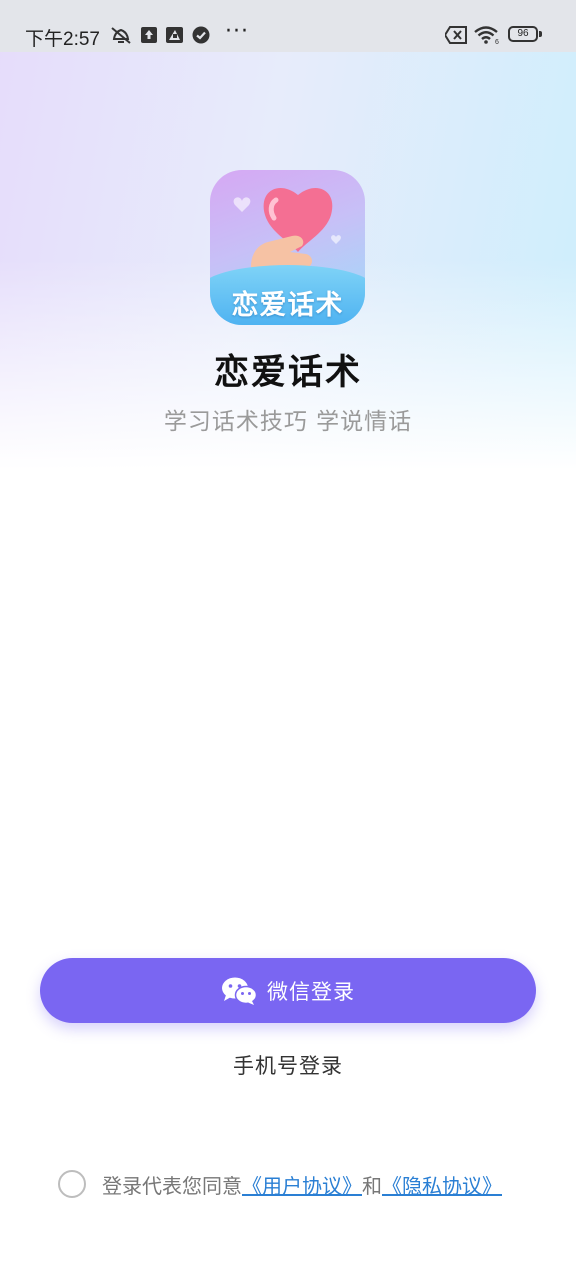 Image resolution: width=576 pixels, height=1280 pixels. I want to click on agreement-prefix: 登录代表您同意, so click(172, 1185).